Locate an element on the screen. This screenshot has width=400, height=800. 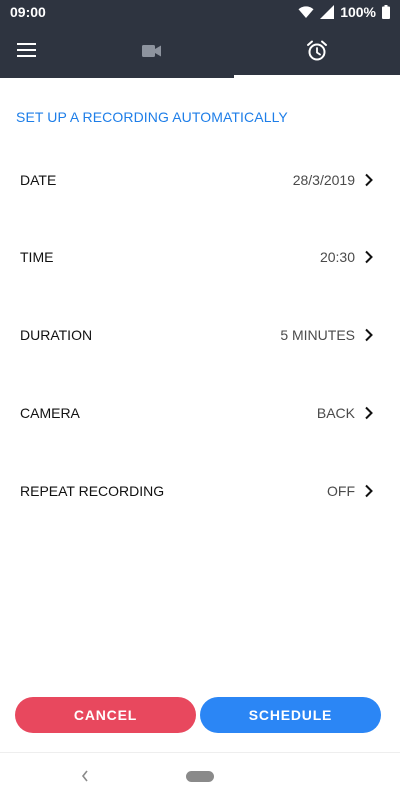
setting-label: CAMERA is located at coordinates (50, 413).